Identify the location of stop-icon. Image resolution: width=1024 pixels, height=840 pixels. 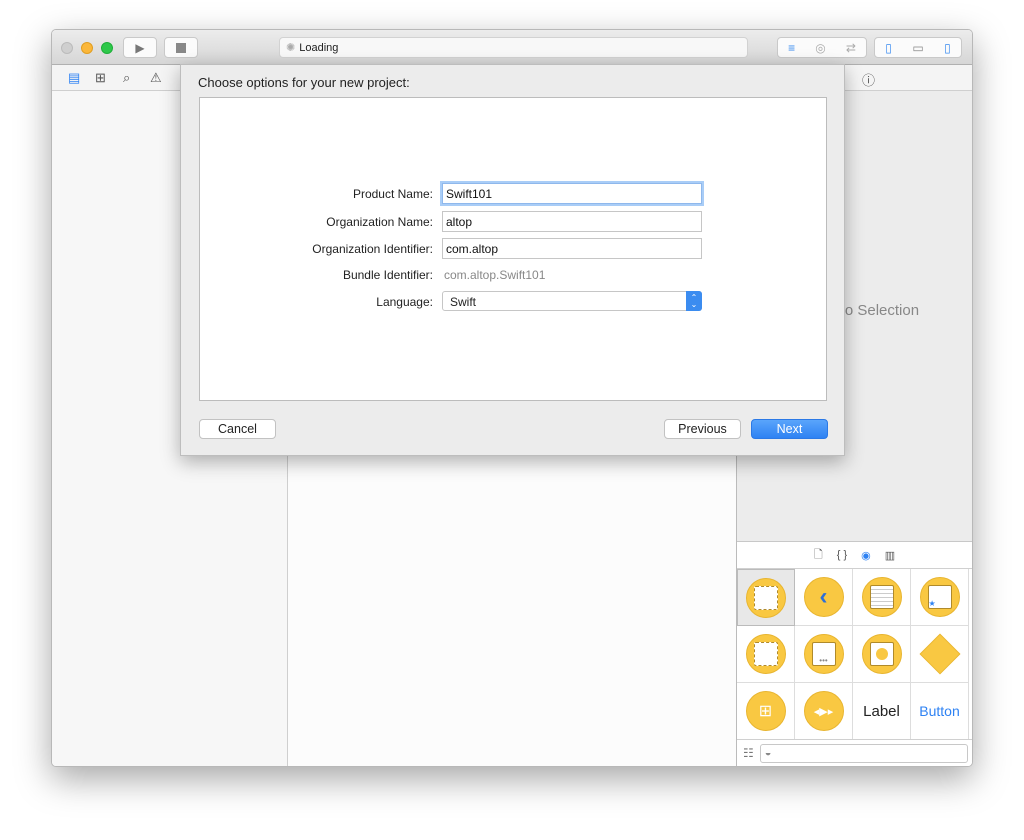
(181, 47).